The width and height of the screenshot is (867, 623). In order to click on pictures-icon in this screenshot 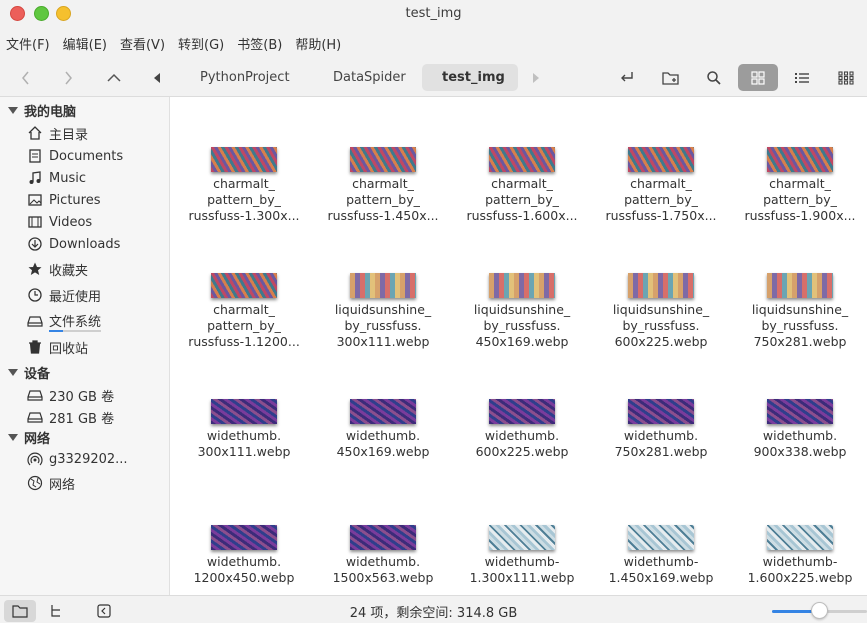, I will do `click(35, 200)`.